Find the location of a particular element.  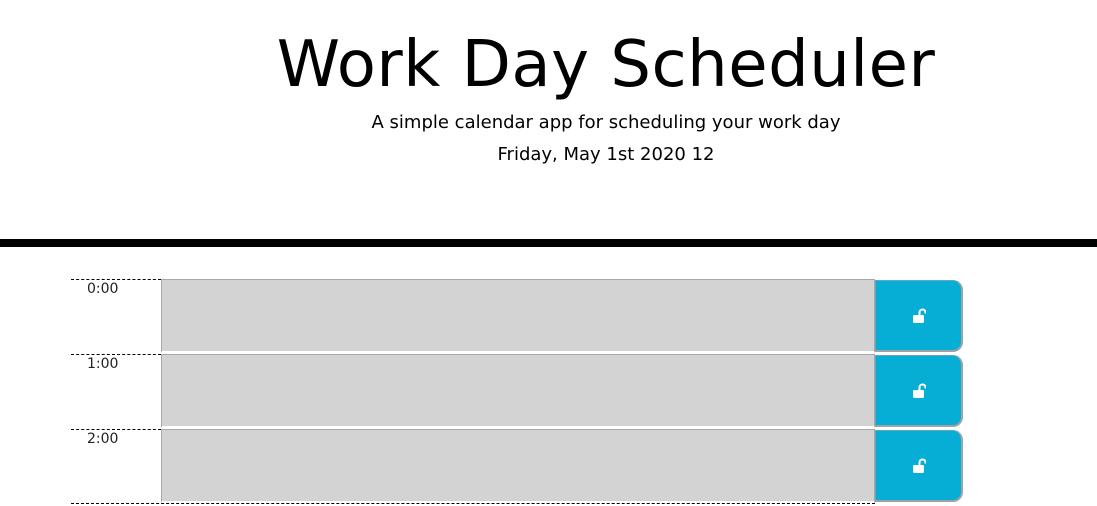

time-block-row: 0:00 is located at coordinates (517, 316).